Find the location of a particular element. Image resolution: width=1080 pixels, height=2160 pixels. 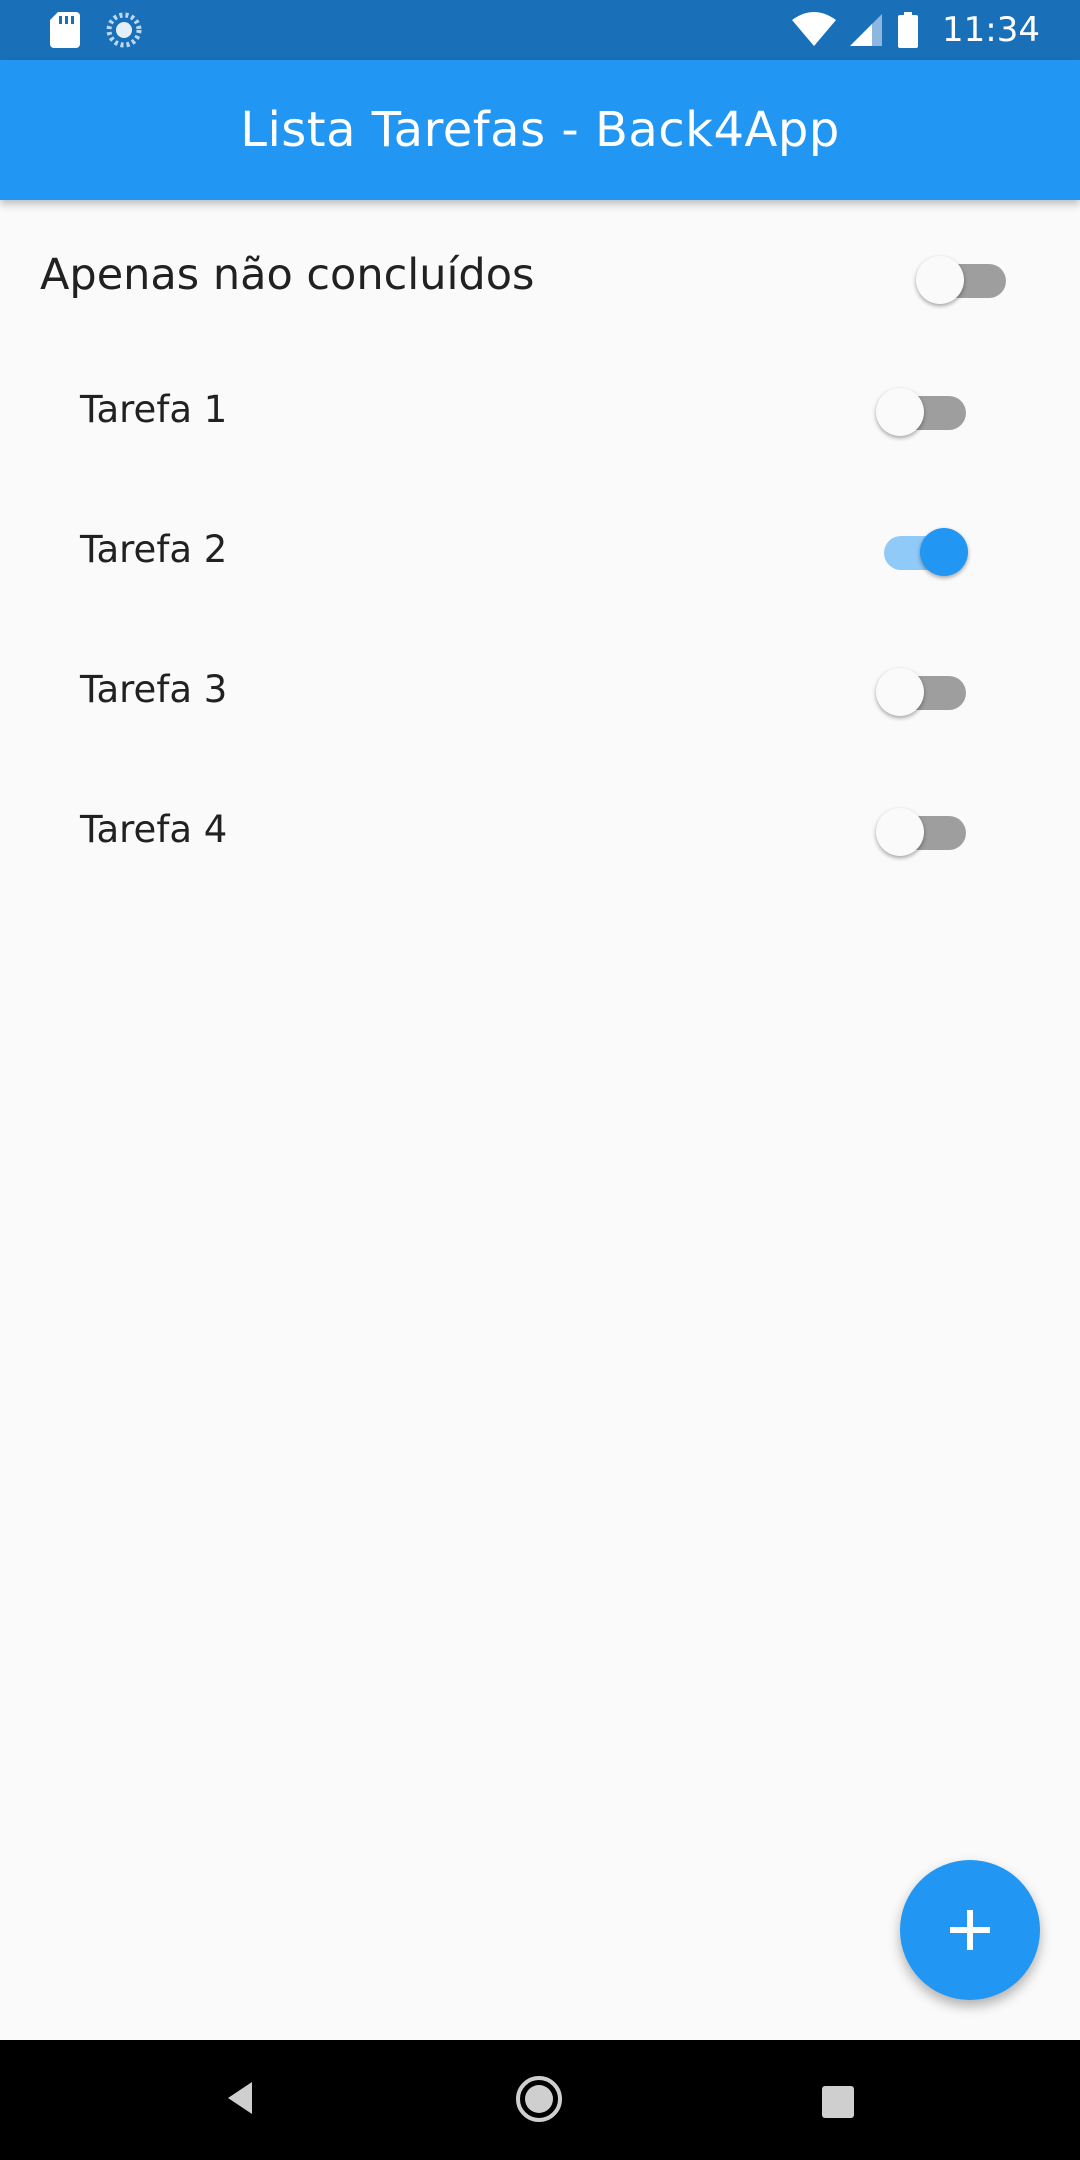

app-title: Lista Tarefas - Back4App is located at coordinates (540, 130).